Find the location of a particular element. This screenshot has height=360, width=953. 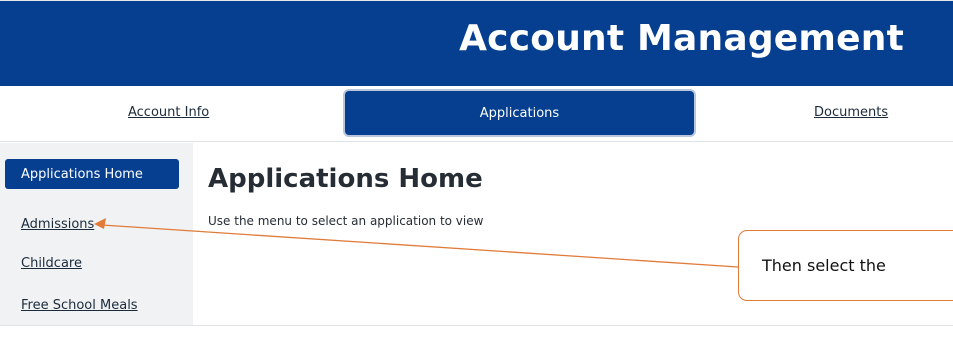

annotation-callout: Then select the is located at coordinates (845, 265).